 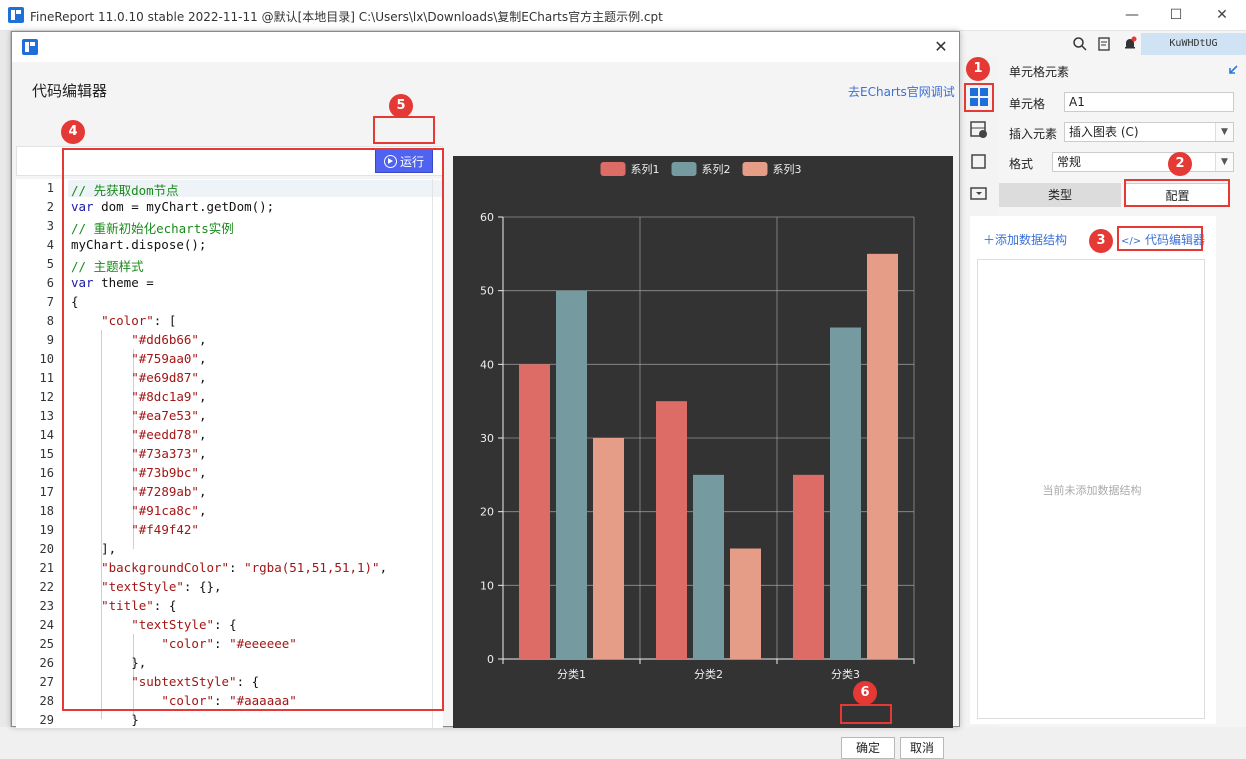 What do you see at coordinates (50, 226) in the screenshot?
I see `line-number: 3` at bounding box center [50, 226].